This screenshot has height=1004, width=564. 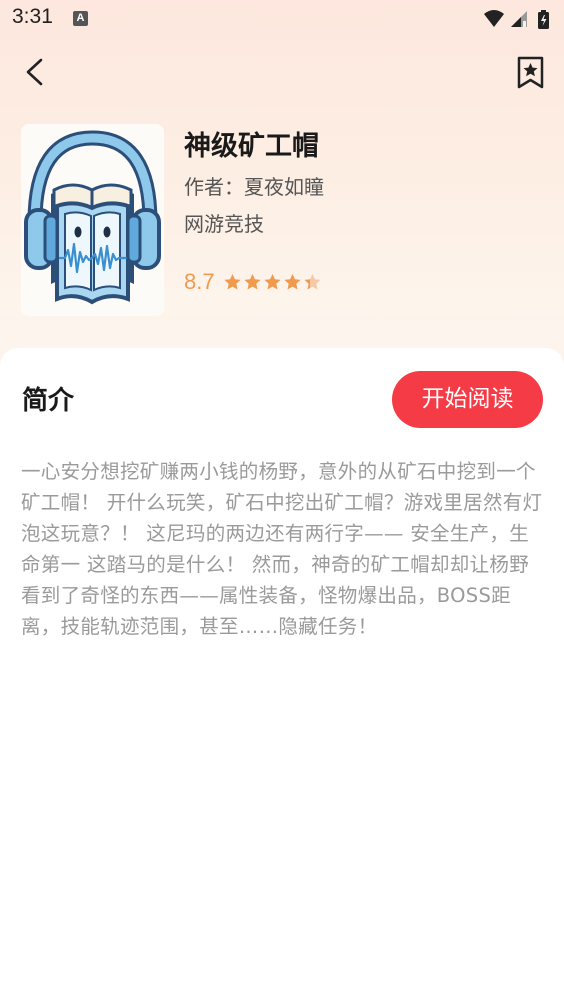 What do you see at coordinates (543, 19) in the screenshot?
I see `battery-icon` at bounding box center [543, 19].